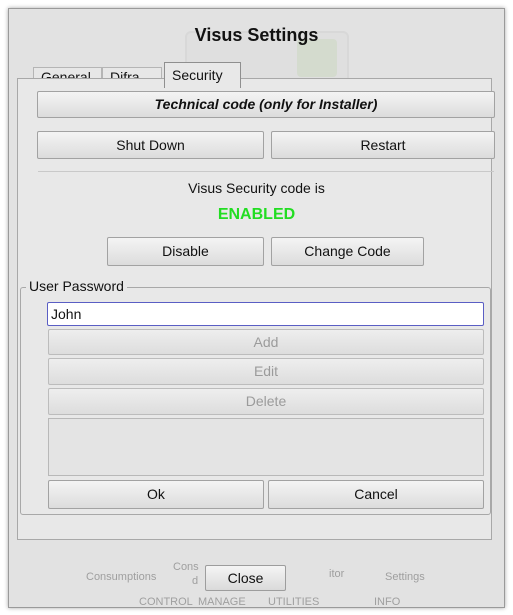 The image size is (513, 615). What do you see at coordinates (256, 214) in the screenshot?
I see `security-code-status-value: ENABLED` at bounding box center [256, 214].